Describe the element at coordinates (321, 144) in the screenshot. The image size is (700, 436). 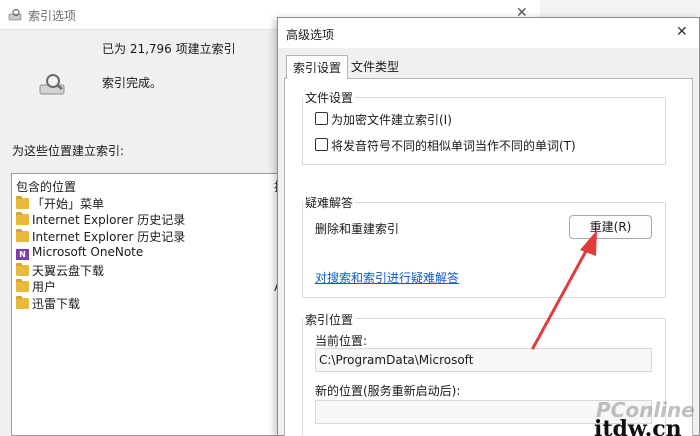
I see `diacritics-checkbox` at that location.